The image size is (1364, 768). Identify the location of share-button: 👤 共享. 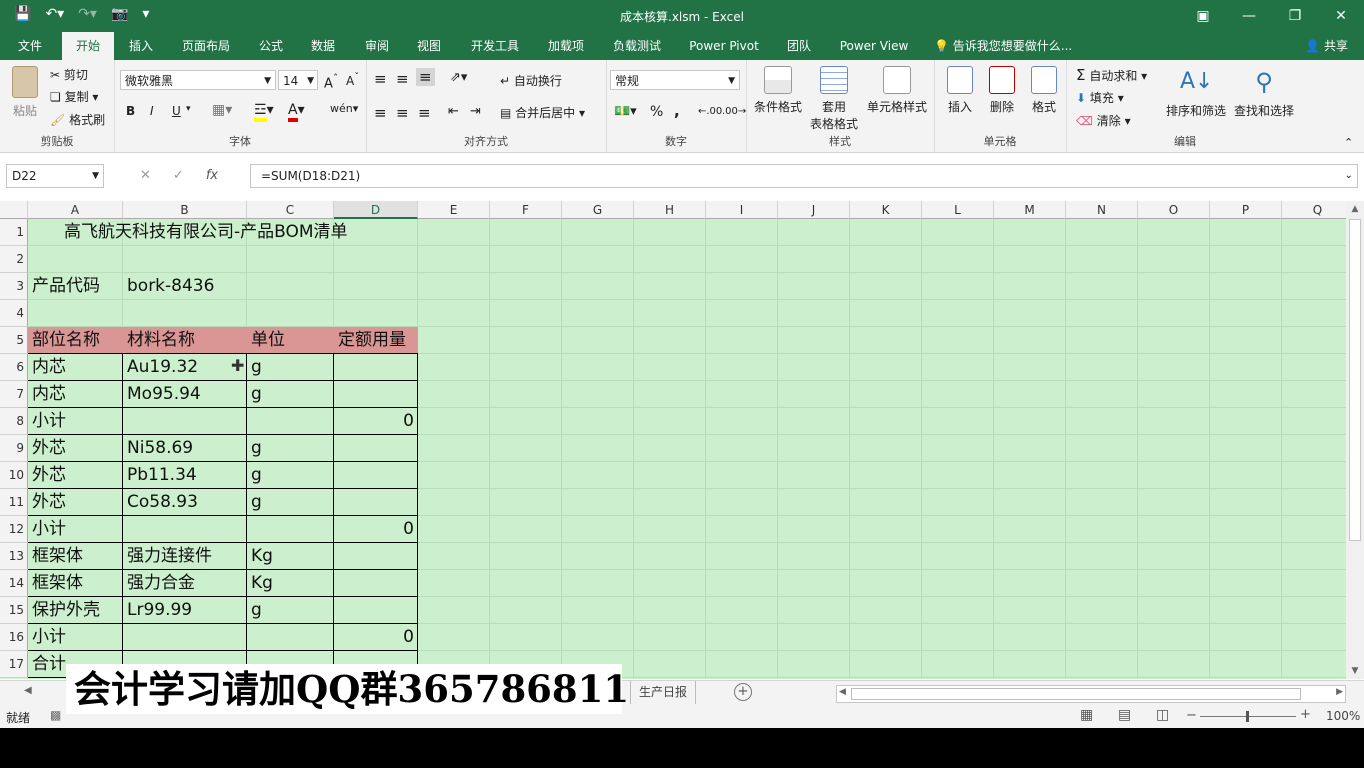
(1326, 46).